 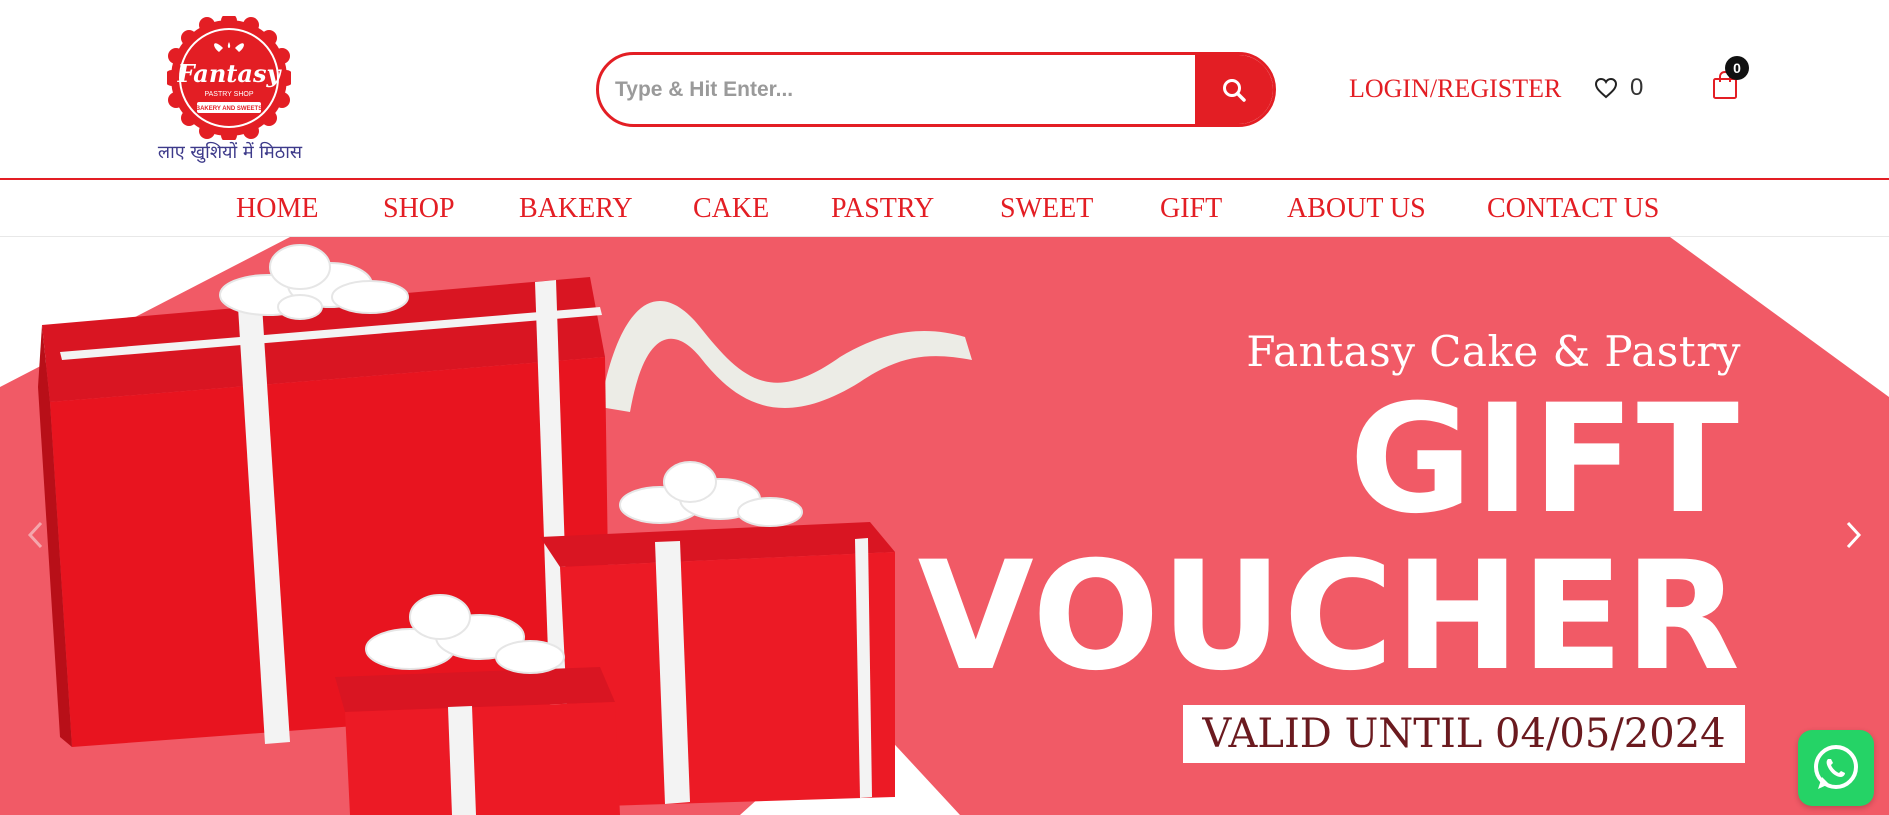 What do you see at coordinates (1046, 209) in the screenshot?
I see `nav-sweet: SWEET` at bounding box center [1046, 209].